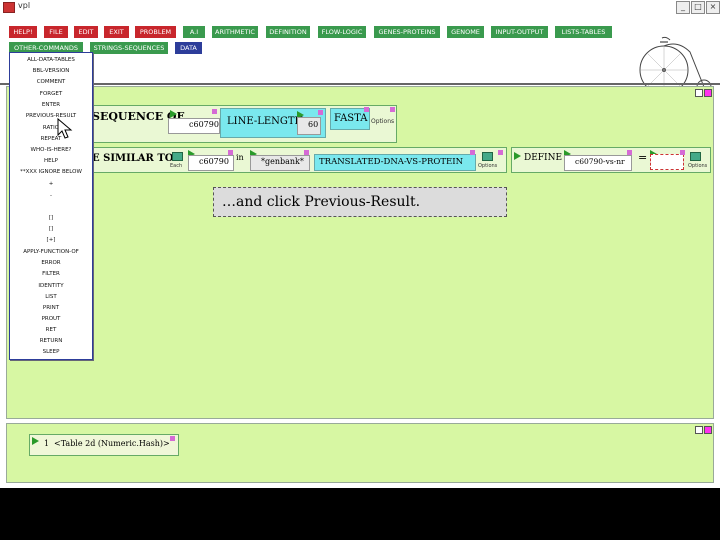  What do you see at coordinates (51, 139) in the screenshot?
I see `menu-item-repeat: REPEAT` at bounding box center [51, 139].